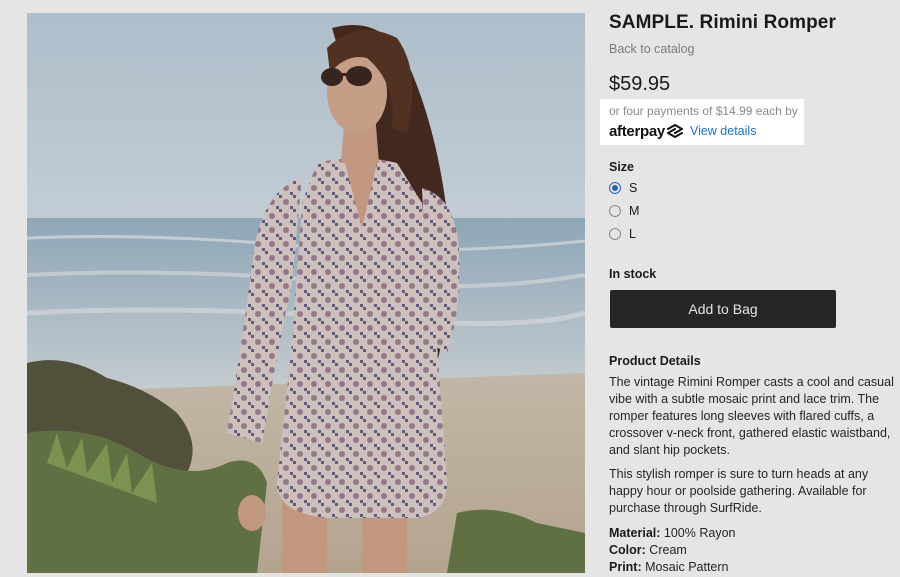 This screenshot has width=900, height=577. Describe the element at coordinates (668, 550) in the screenshot. I see `spec-color-value: Cream` at that location.